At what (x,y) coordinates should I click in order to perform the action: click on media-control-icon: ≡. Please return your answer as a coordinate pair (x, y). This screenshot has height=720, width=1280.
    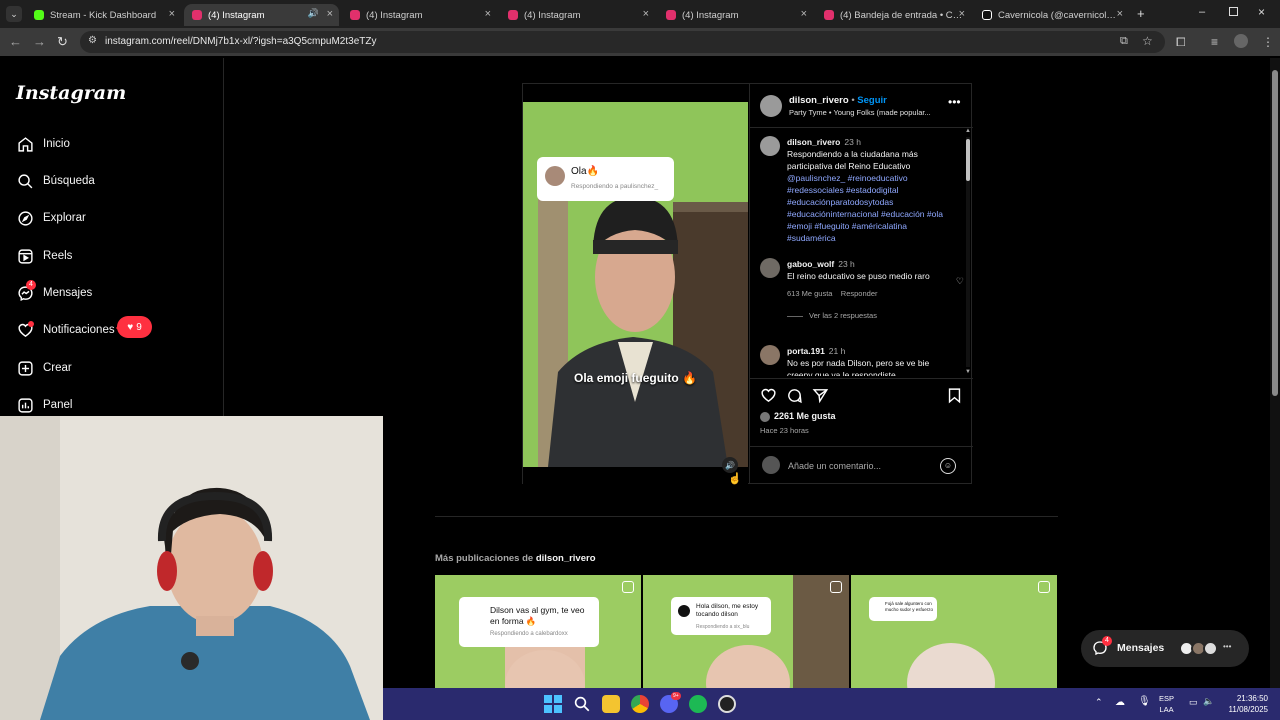
    Looking at the image, I should click on (1214, 42).